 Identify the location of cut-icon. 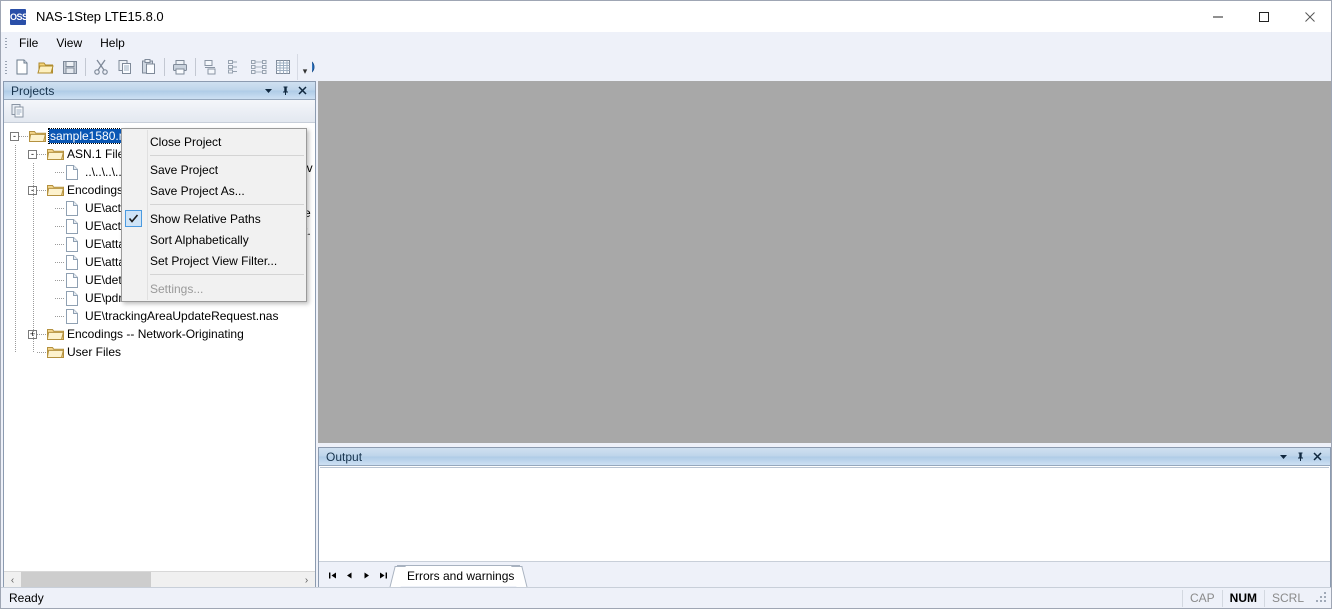
(101, 67).